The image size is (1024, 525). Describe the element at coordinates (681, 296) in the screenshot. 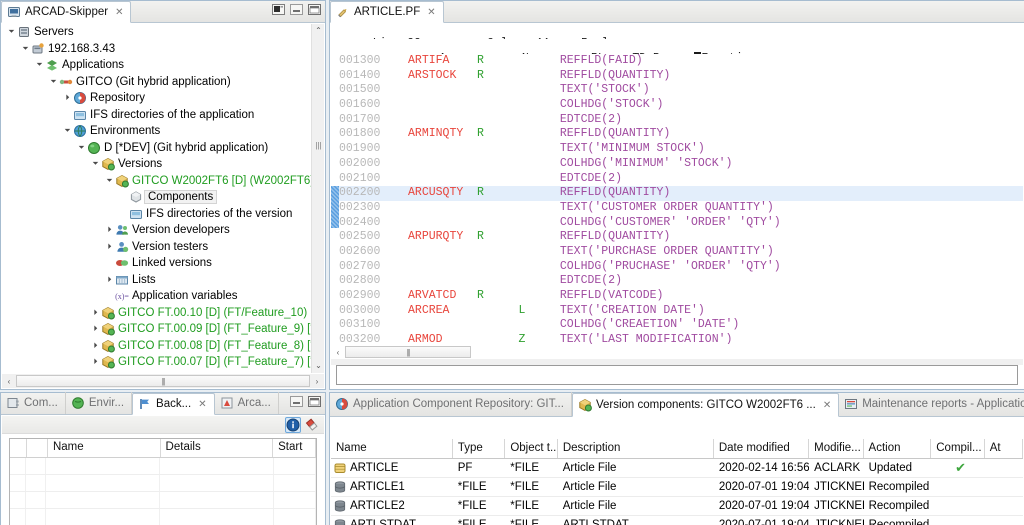

I see `code-line: 002900 ARVATCD R REFFLD(VATCODE)` at that location.